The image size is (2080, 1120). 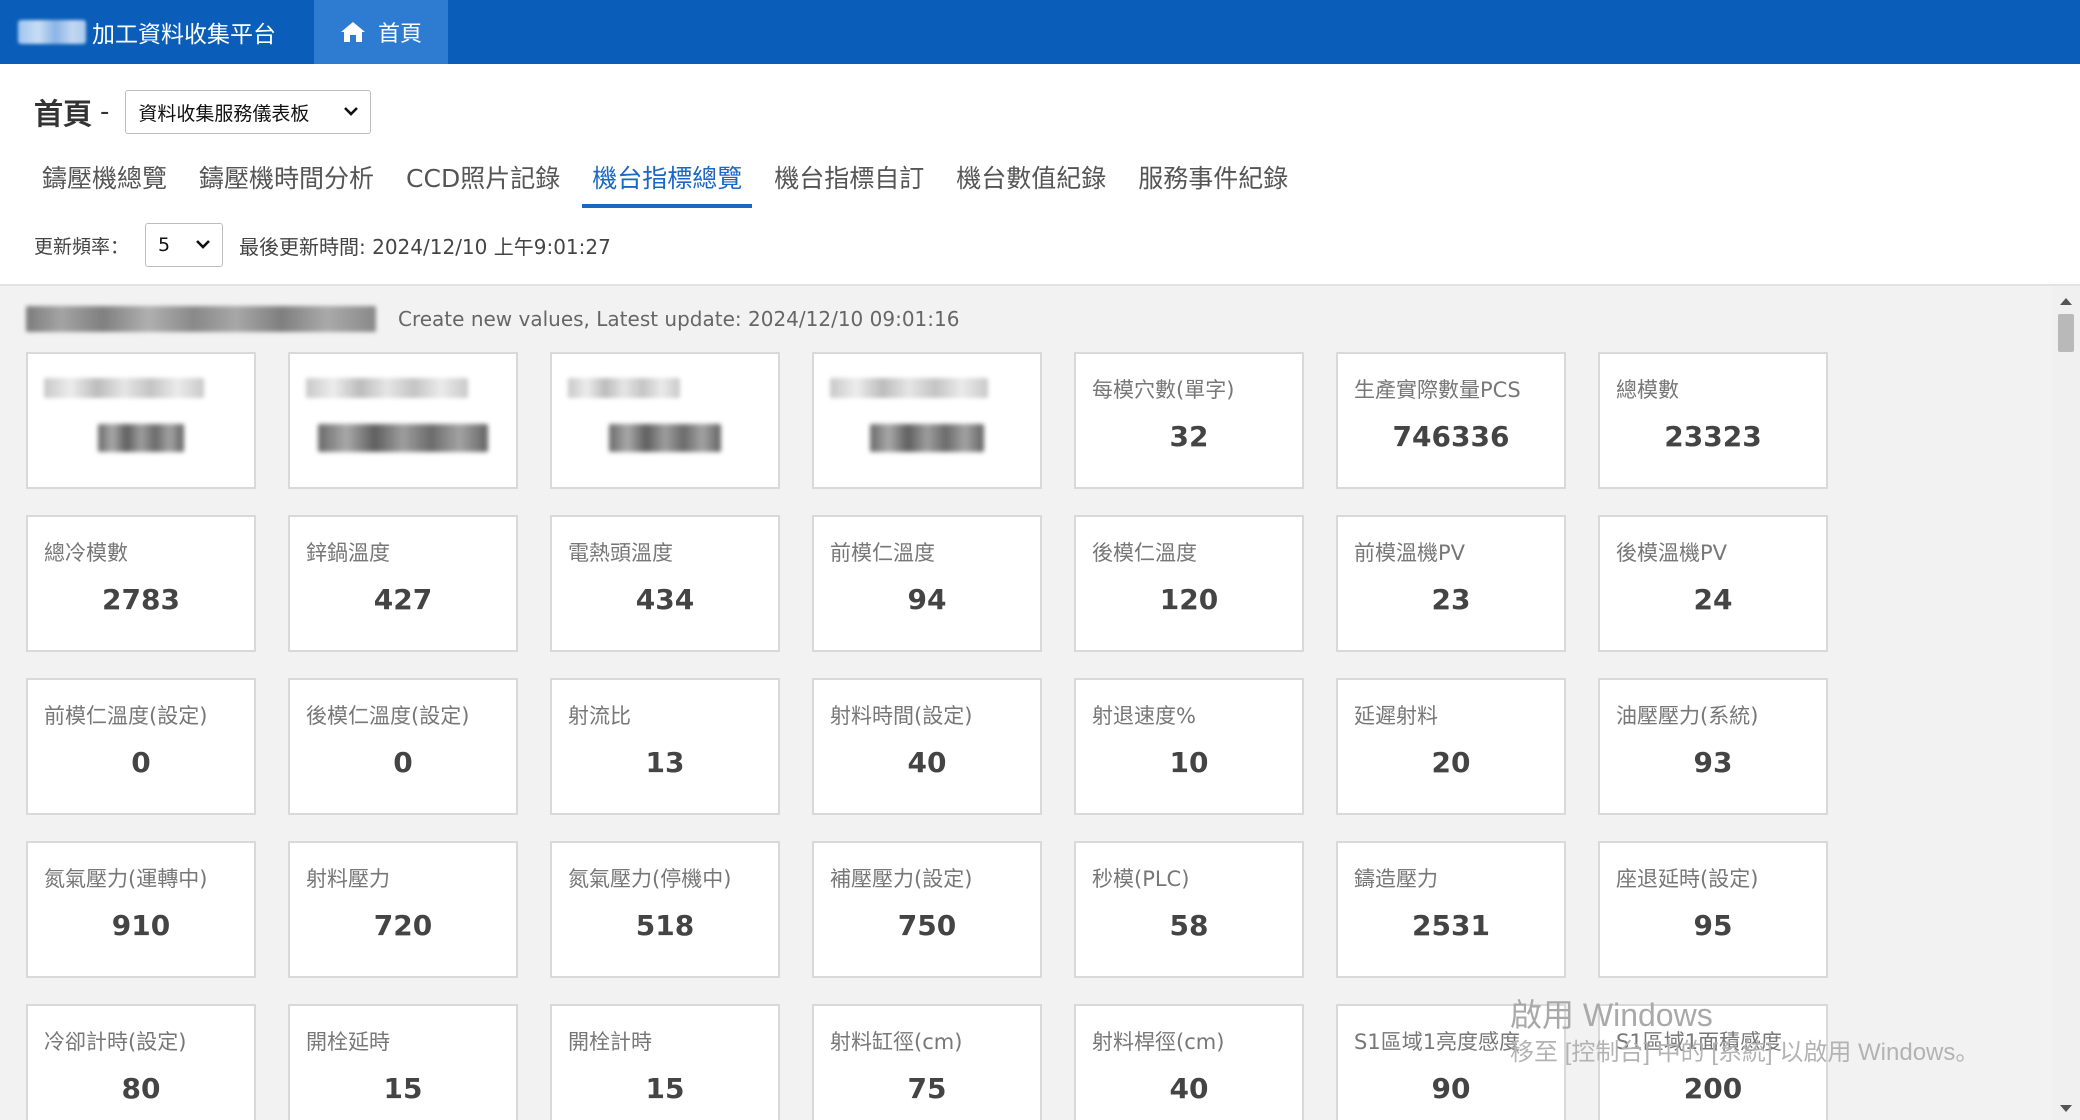 What do you see at coordinates (141, 746) in the screenshot?
I see `indicator-card: 前模仁溫度(設定) 0` at bounding box center [141, 746].